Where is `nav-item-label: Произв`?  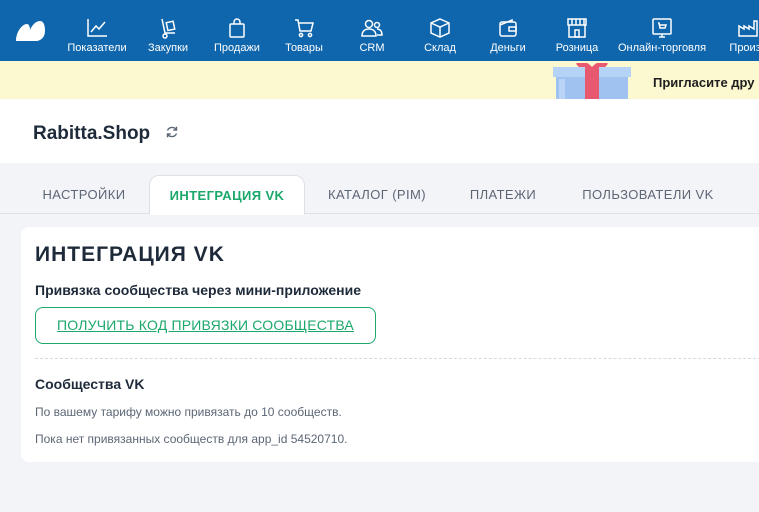
nav-item-label: Произв is located at coordinates (744, 48).